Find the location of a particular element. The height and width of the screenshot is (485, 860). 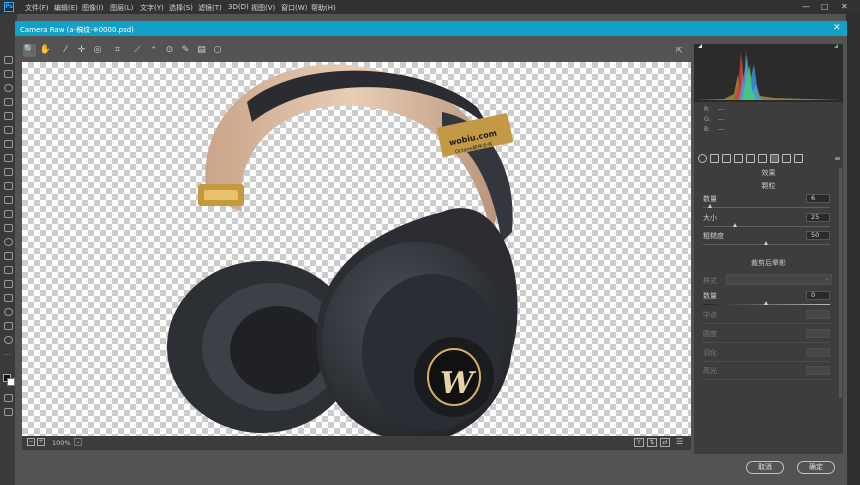

vignette-amount-input: 0 is located at coordinates (818, 295).